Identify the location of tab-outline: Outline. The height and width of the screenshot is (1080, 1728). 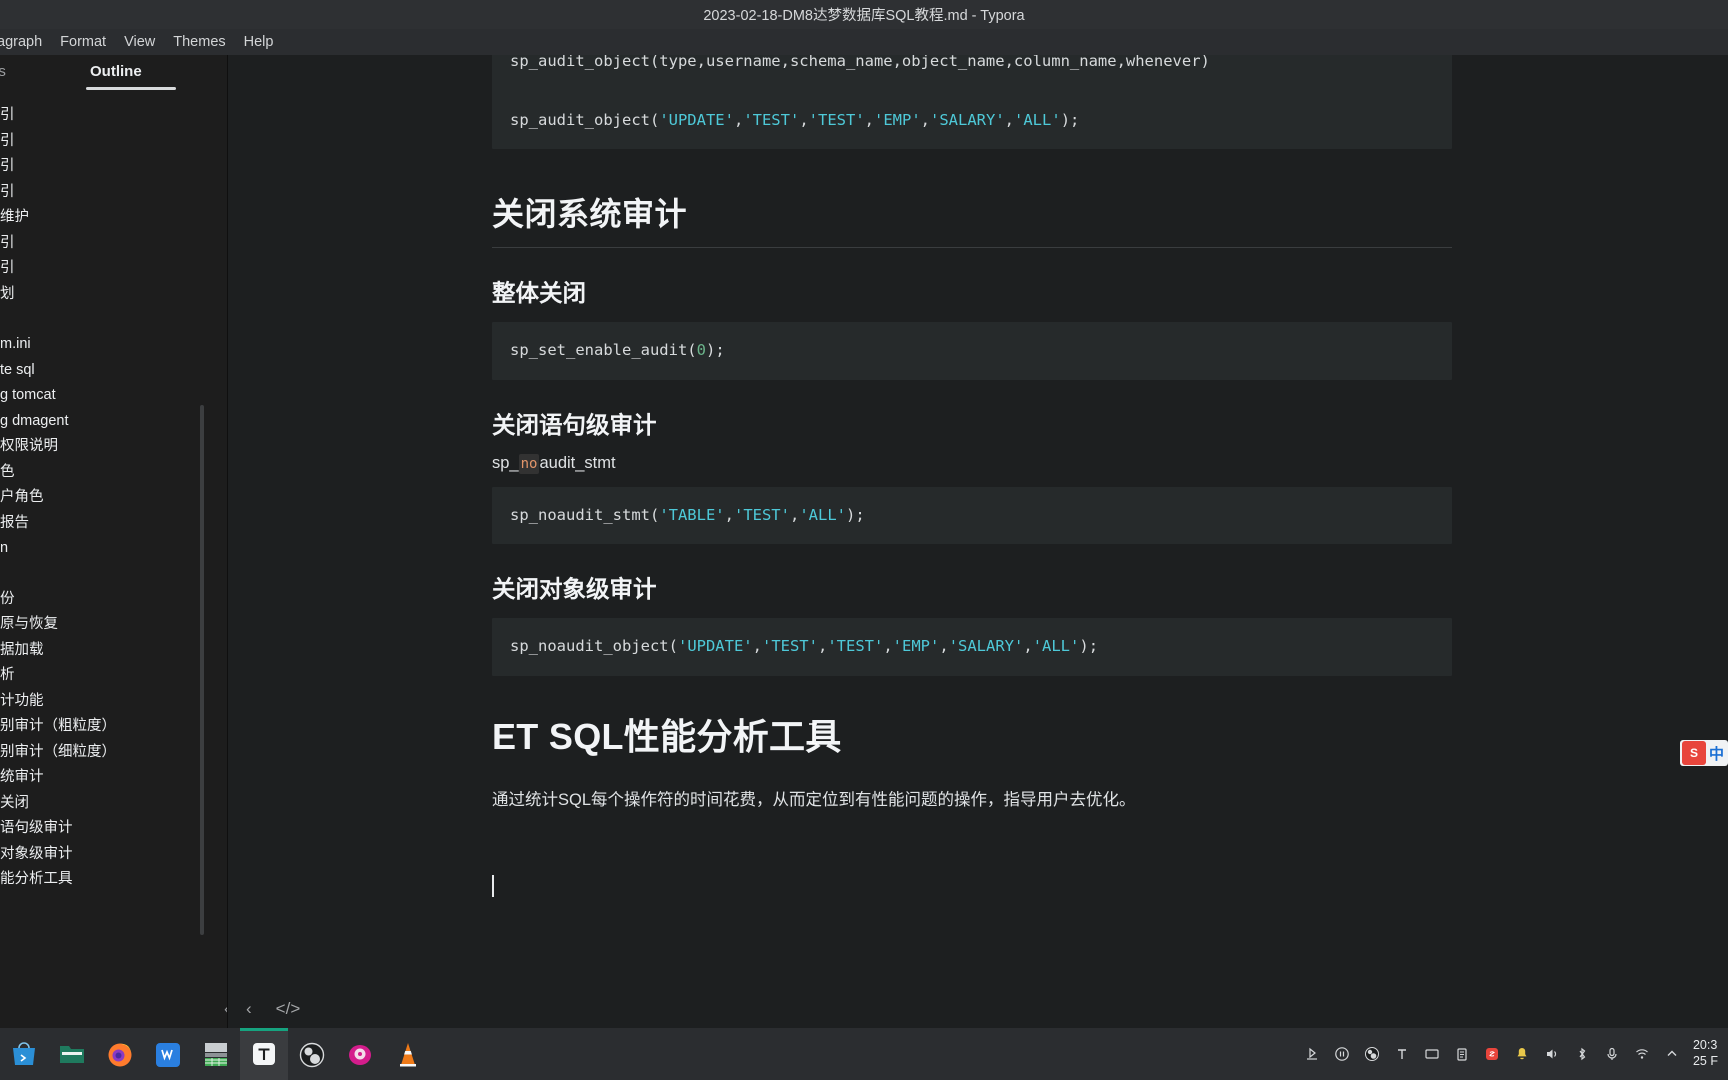
(116, 71).